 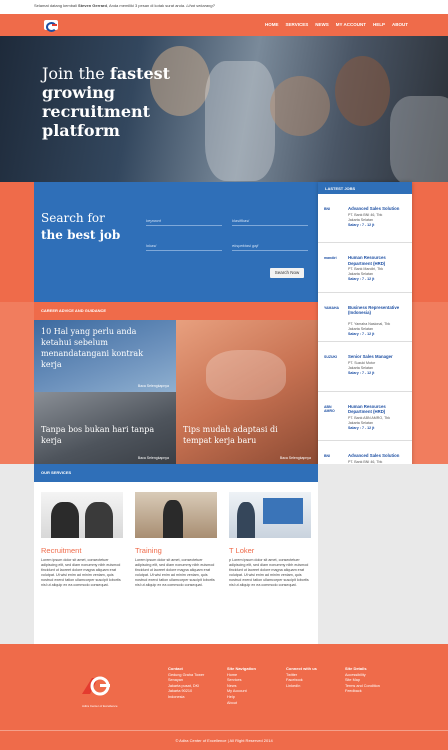 I want to click on search-now-button: Search Now, so click(x=287, y=273).